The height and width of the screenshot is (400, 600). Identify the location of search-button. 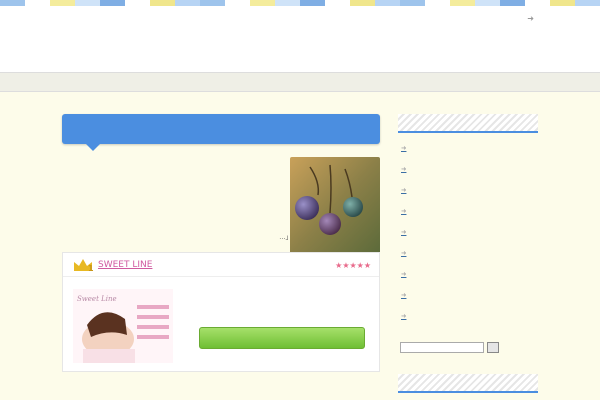
(493, 347).